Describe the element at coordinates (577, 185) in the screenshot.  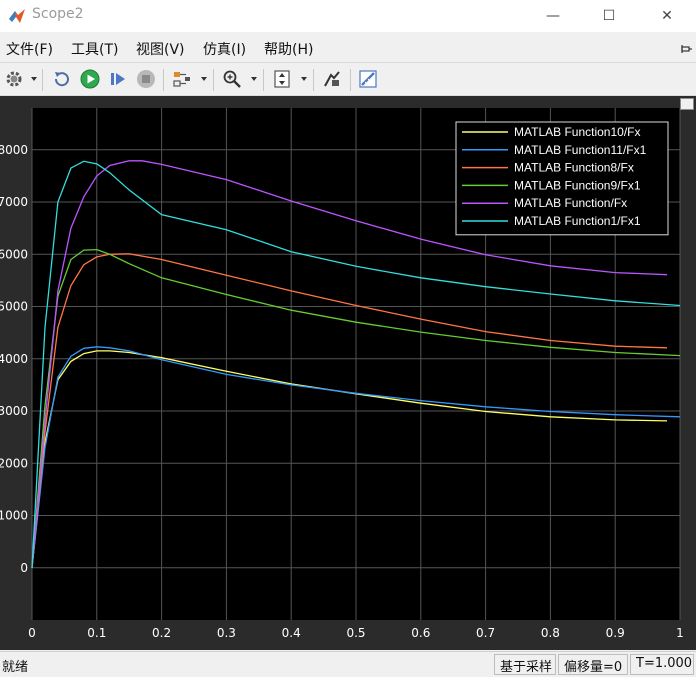
I see `legend-label: MATLAB Function9/Fx1` at that location.